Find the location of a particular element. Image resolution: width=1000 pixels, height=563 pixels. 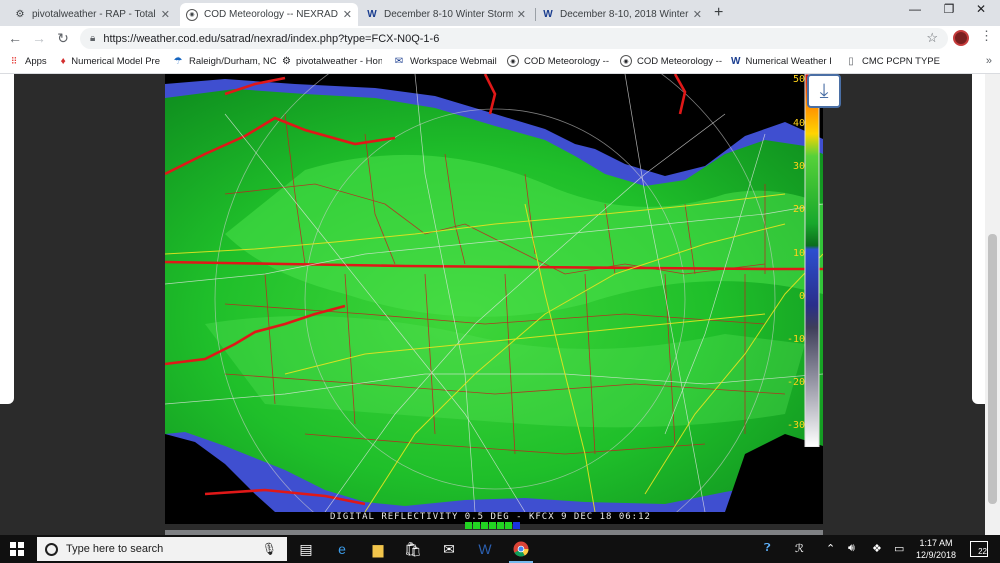

bookmark-pivotalweather: ⚙ pivotalweather - Hon is located at coordinates (332, 61).